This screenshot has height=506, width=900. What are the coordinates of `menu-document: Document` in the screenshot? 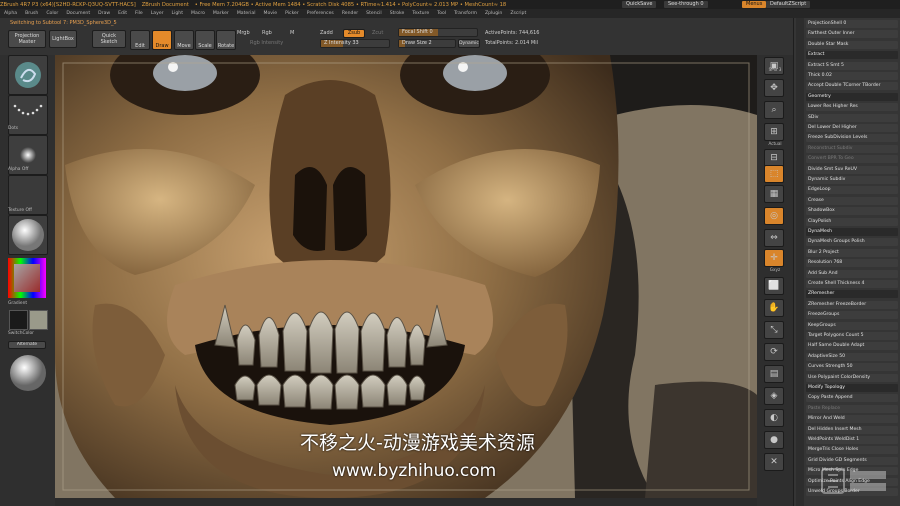 It's located at (78, 13).